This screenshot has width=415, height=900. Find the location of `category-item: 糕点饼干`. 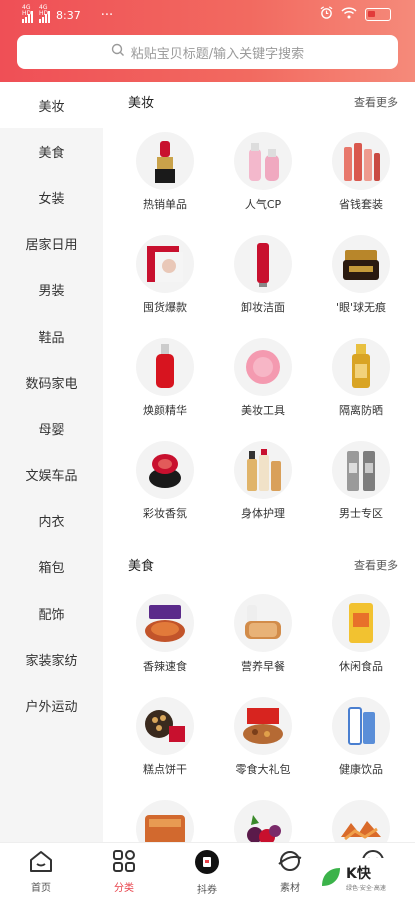

category-item: 糕点饼干 is located at coordinates (165, 737).